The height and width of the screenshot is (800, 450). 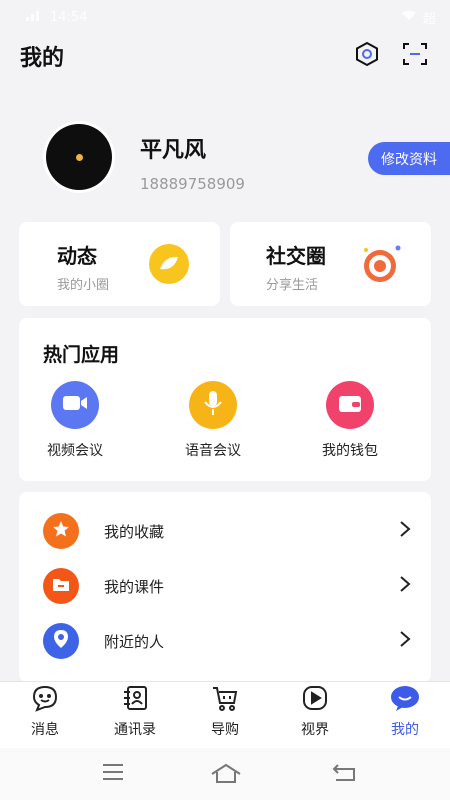 What do you see at coordinates (134, 531) in the screenshot?
I see `menu-item-favorites-label: 我的收藏` at bounding box center [134, 531].